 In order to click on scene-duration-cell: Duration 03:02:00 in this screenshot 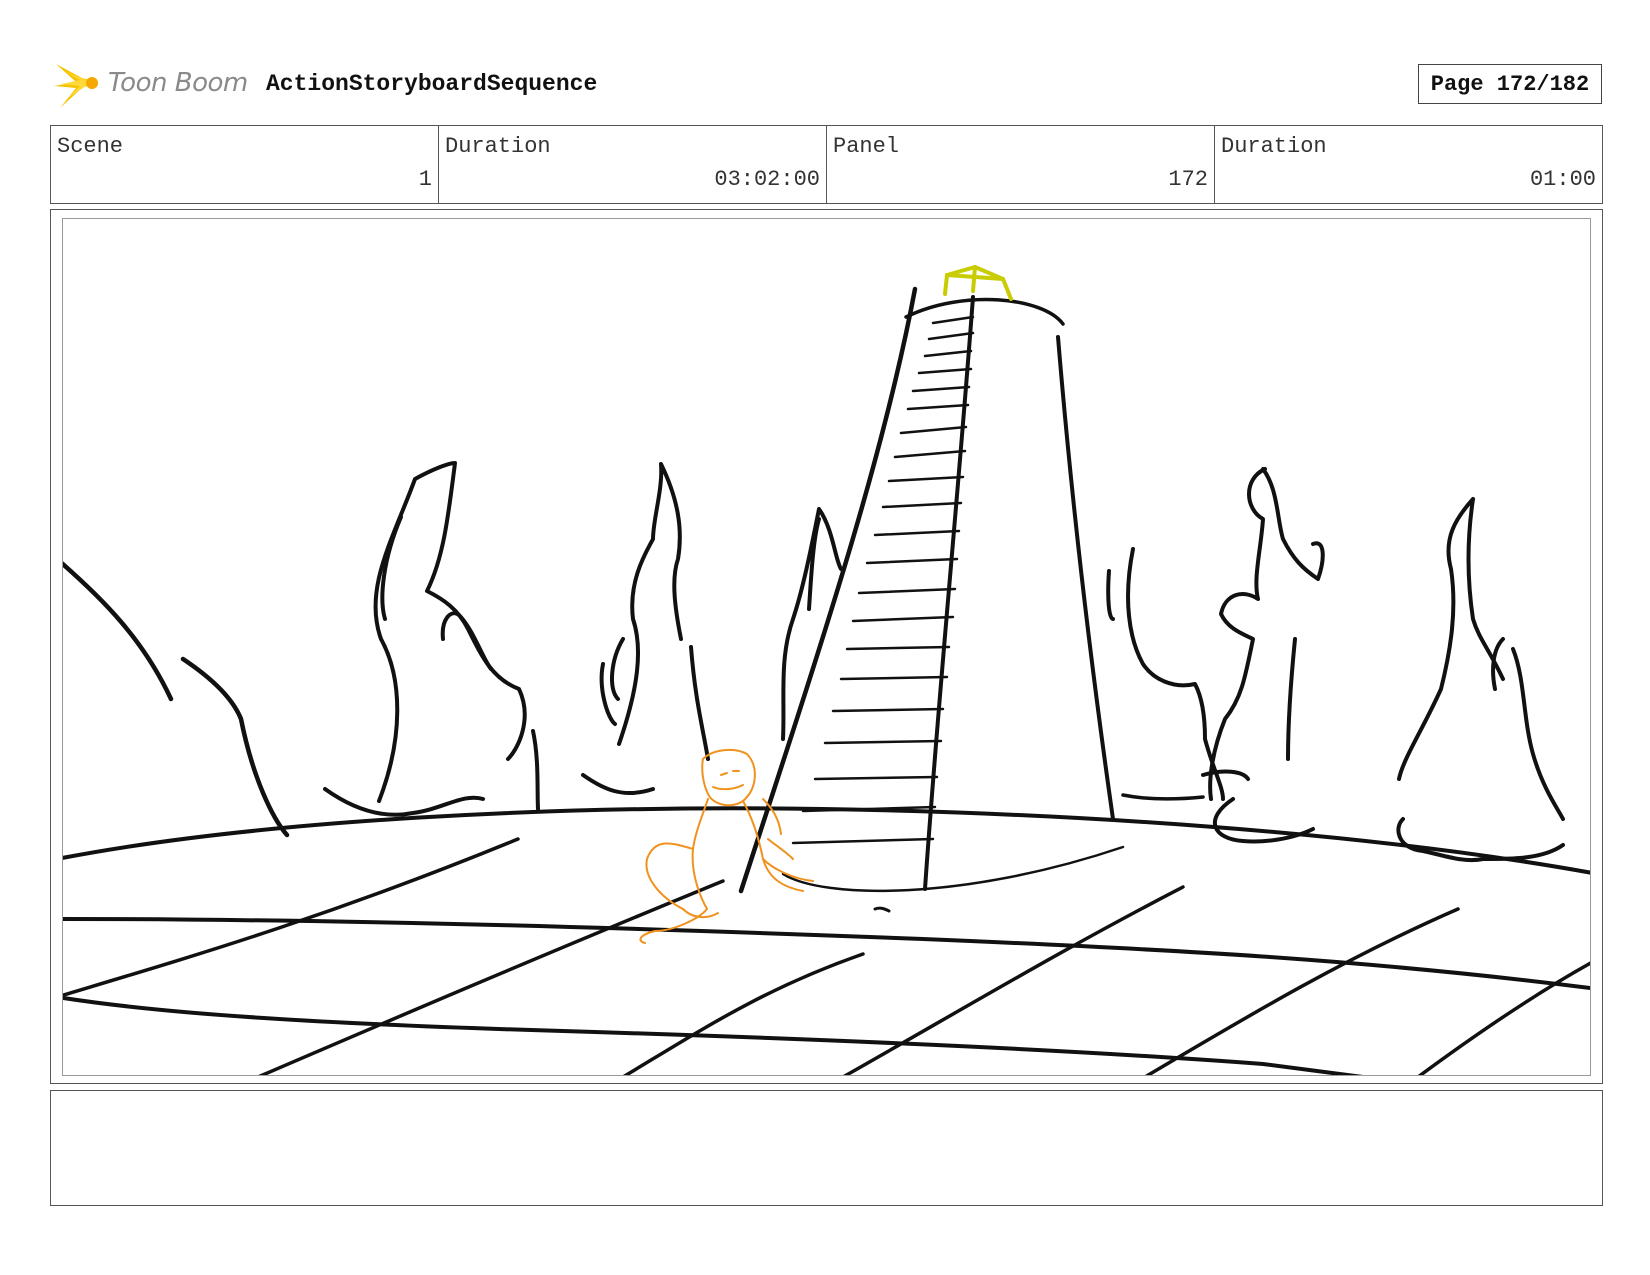, I will do `click(633, 164)`.